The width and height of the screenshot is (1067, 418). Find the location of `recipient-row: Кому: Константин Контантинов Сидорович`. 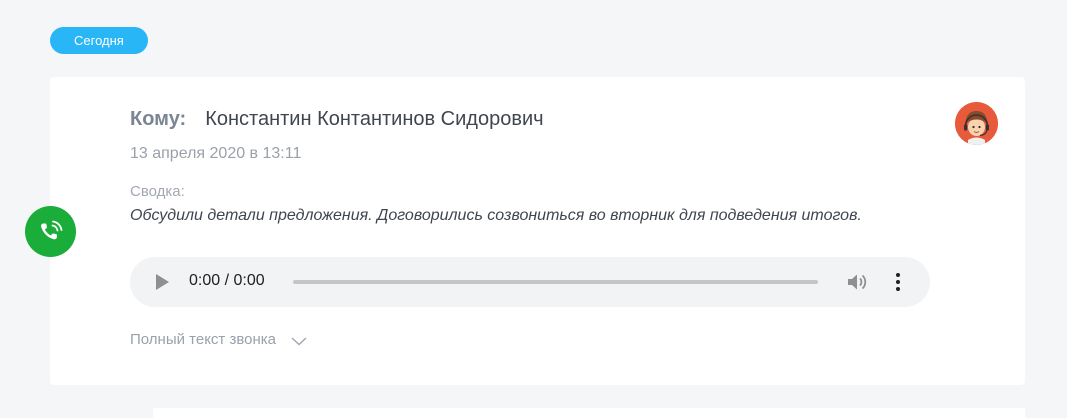

recipient-row: Кому: Константин Контантинов Сидорович is located at coordinates (337, 119).